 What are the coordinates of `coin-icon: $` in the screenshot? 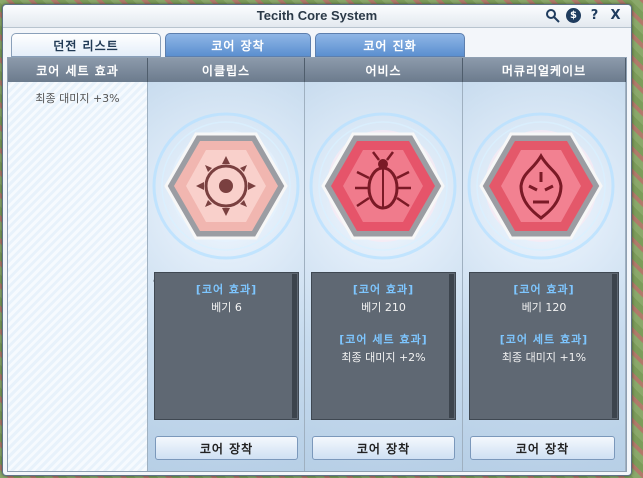 It's located at (573, 15).